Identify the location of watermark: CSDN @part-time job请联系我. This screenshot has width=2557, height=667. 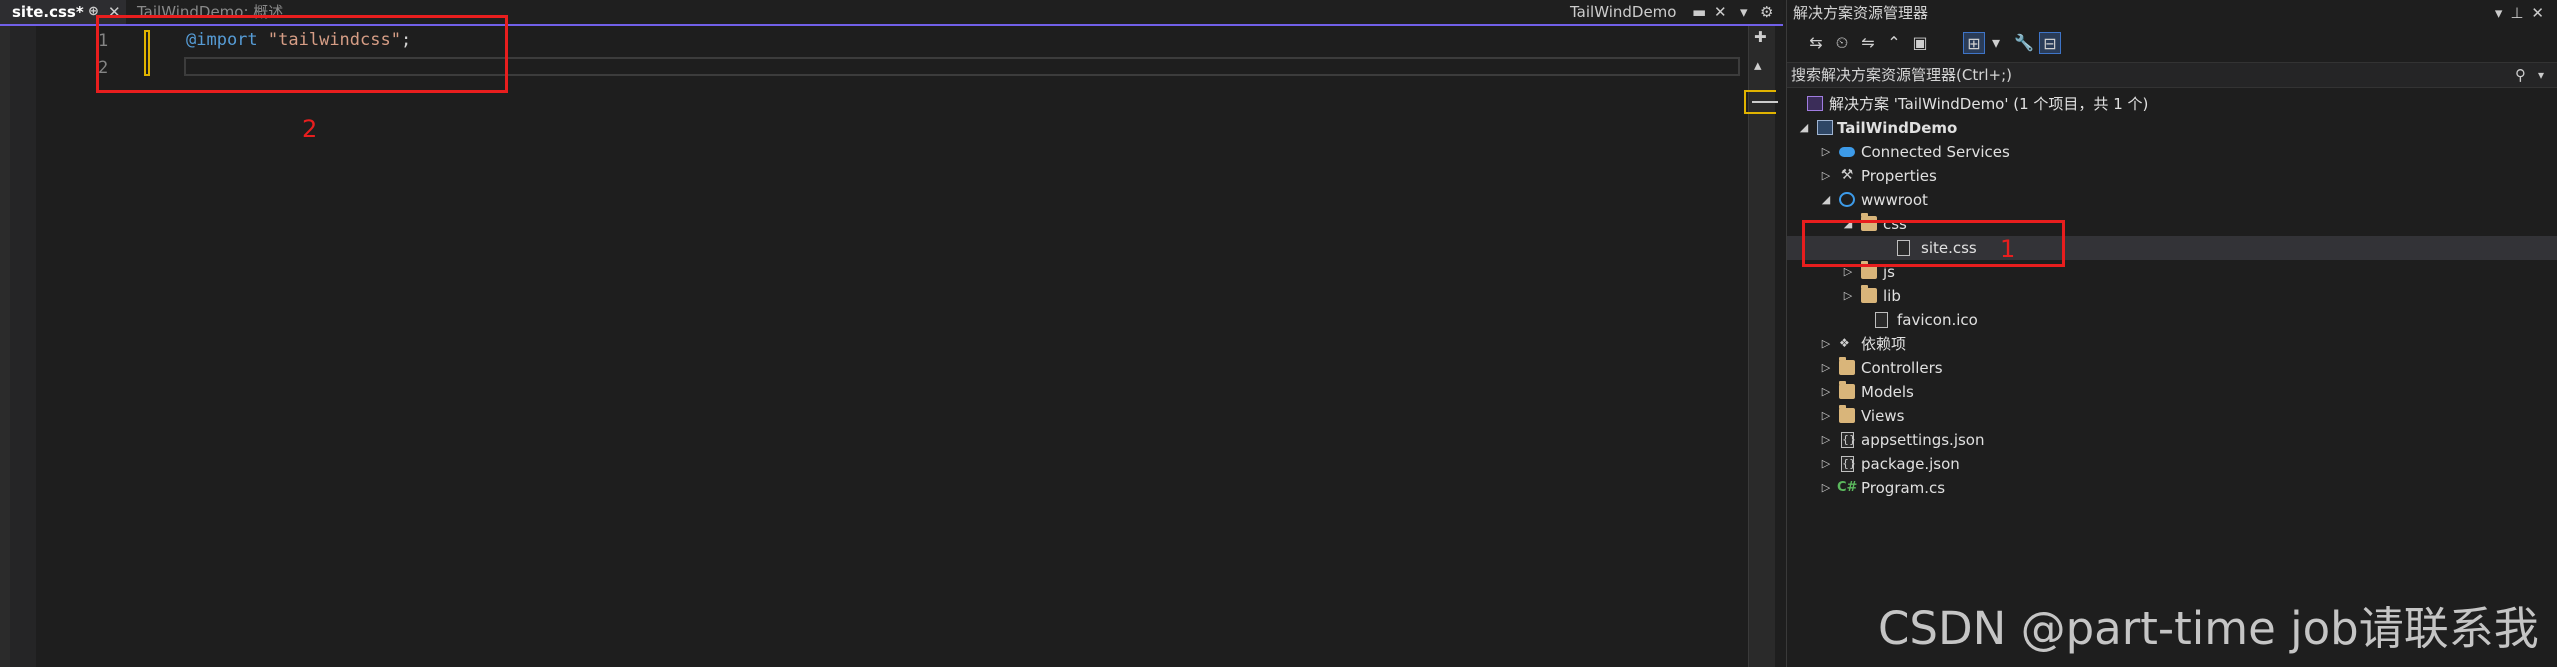
(2208, 628).